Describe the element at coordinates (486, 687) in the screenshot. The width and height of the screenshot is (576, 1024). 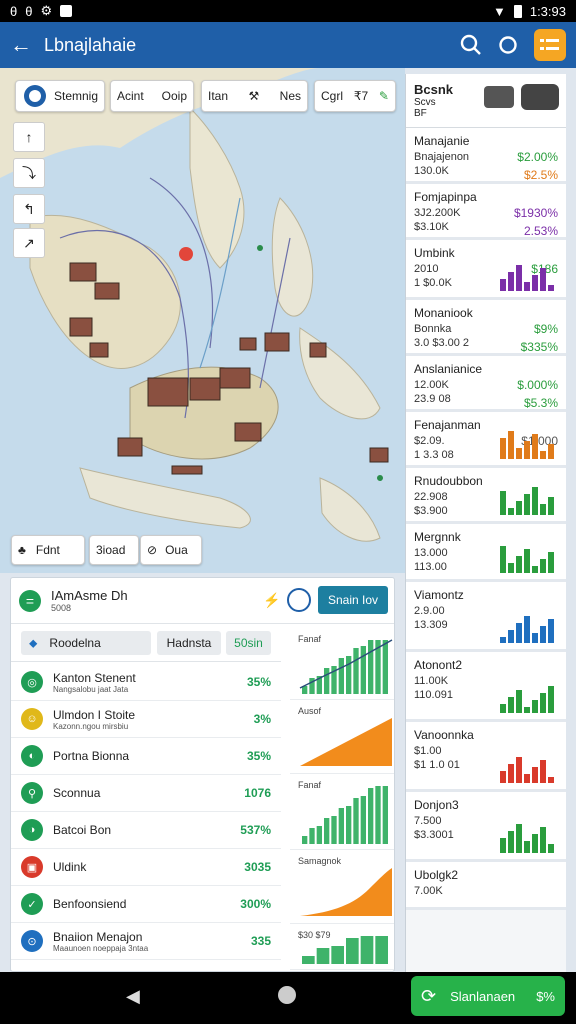
I see `side-card: Atonont2 11.00K 110.091` at that location.